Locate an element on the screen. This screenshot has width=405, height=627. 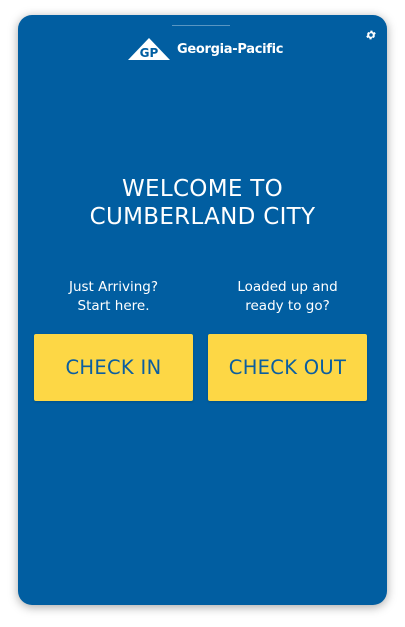
brand-logo: GP Georgia-Pacific is located at coordinates (205, 49).